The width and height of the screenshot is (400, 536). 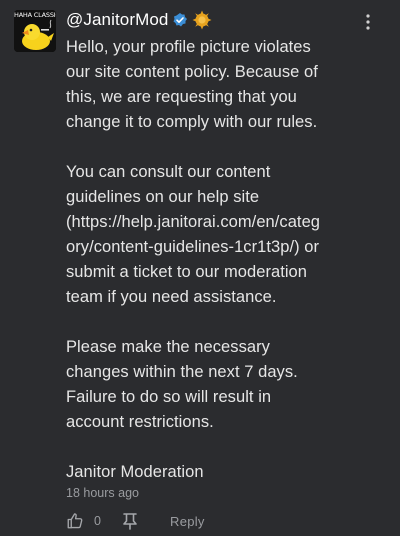 What do you see at coordinates (117, 20) in the screenshot?
I see `author-username: @JanitorMod` at bounding box center [117, 20].